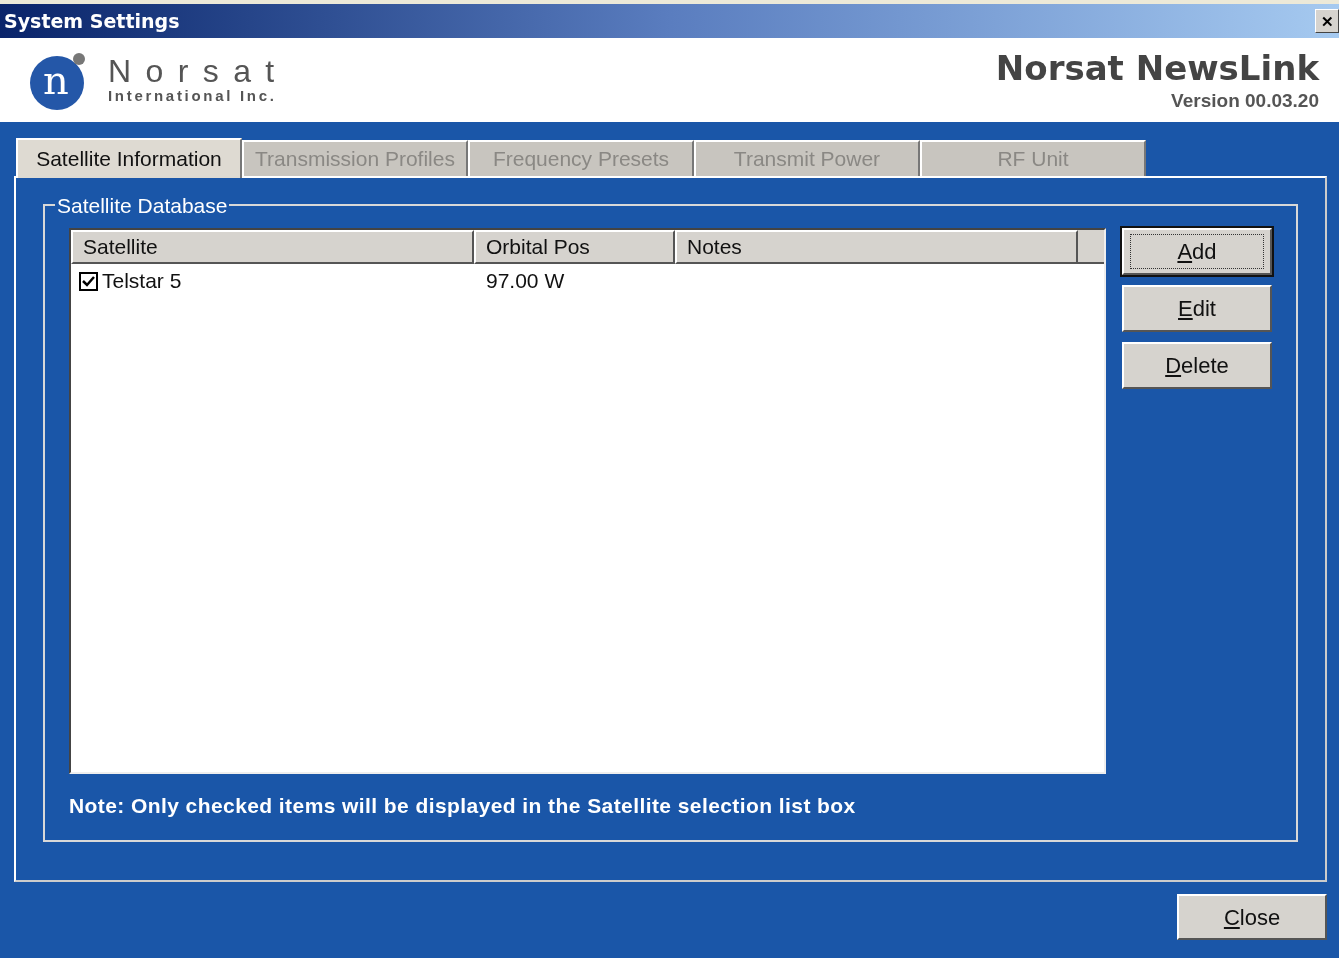 Image resolution: width=1339 pixels, height=958 pixels. What do you see at coordinates (79, 59) in the screenshot?
I see `logo-dot-icon` at bounding box center [79, 59].